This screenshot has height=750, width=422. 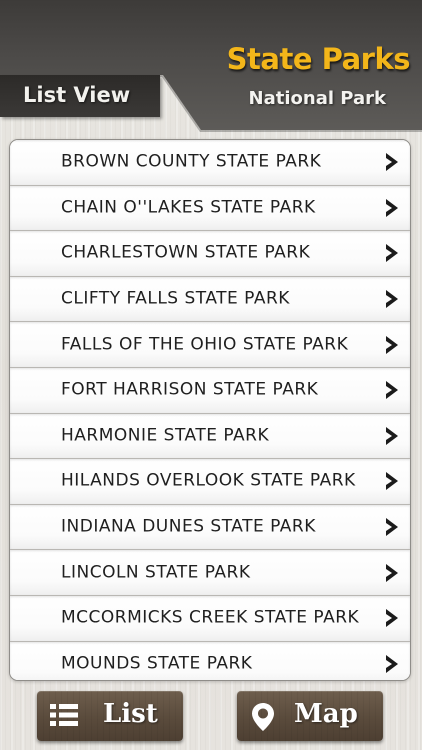 What do you see at coordinates (205, 344) in the screenshot?
I see `list-item-label: FALLS OF THE OHIO STATE PARK` at bounding box center [205, 344].